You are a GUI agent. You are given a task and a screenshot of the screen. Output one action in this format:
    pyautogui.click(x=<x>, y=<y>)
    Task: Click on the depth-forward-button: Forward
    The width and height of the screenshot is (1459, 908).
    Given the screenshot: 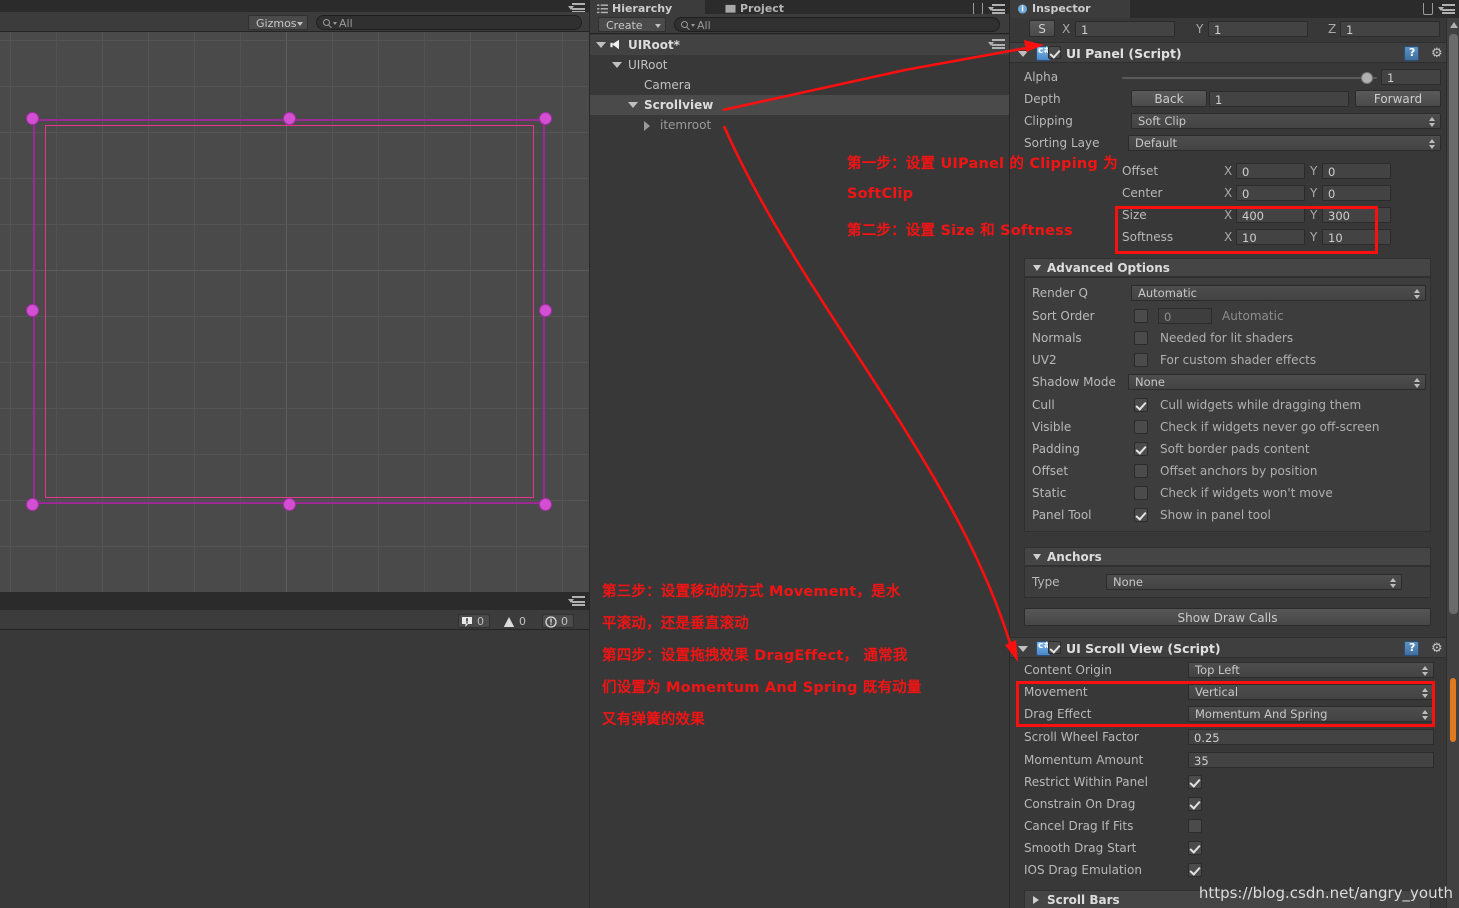 What is the action you would take?
    pyautogui.click(x=1398, y=98)
    